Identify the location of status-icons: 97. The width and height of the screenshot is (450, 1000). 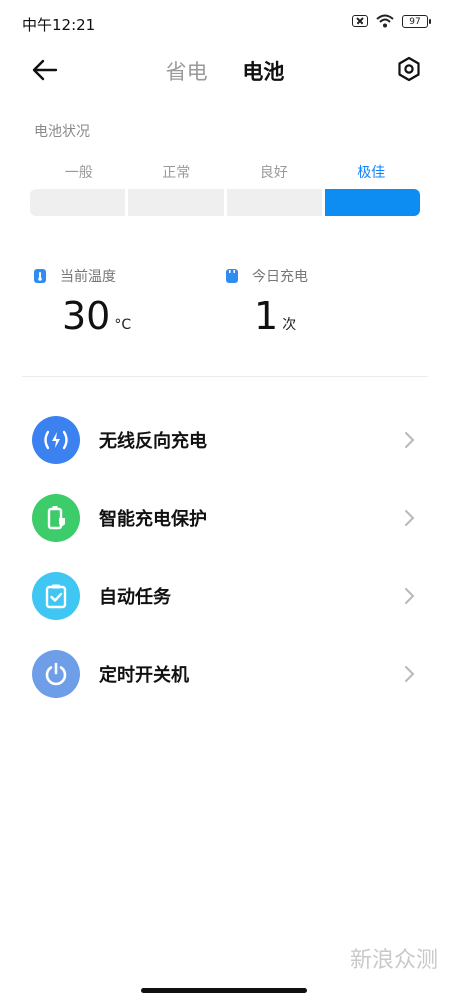
(391, 21).